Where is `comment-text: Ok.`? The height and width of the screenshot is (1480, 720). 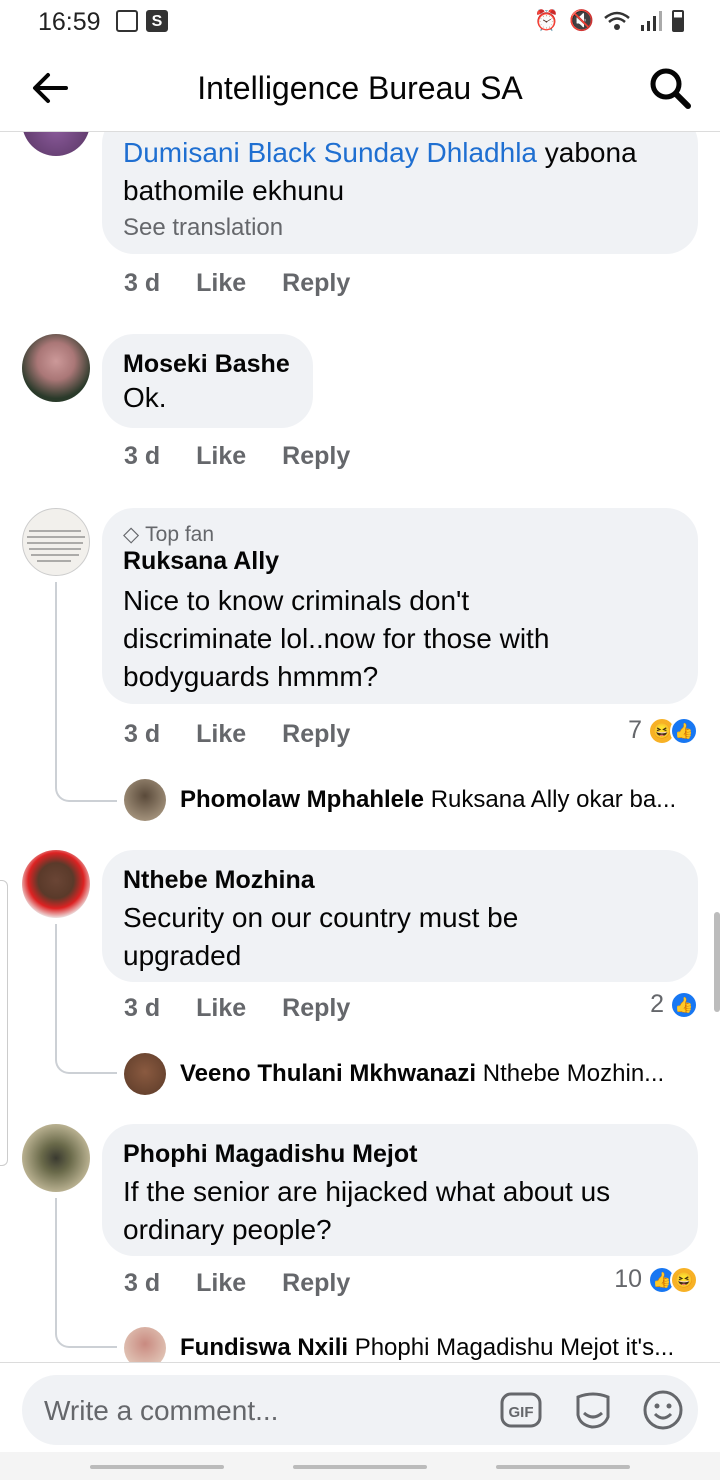 comment-text: Ok. is located at coordinates (145, 397).